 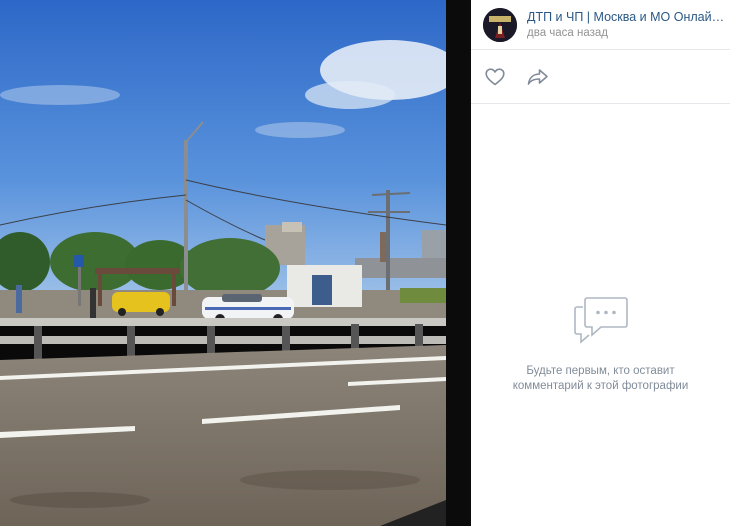 I want to click on avatar, so click(x=500, y=24).